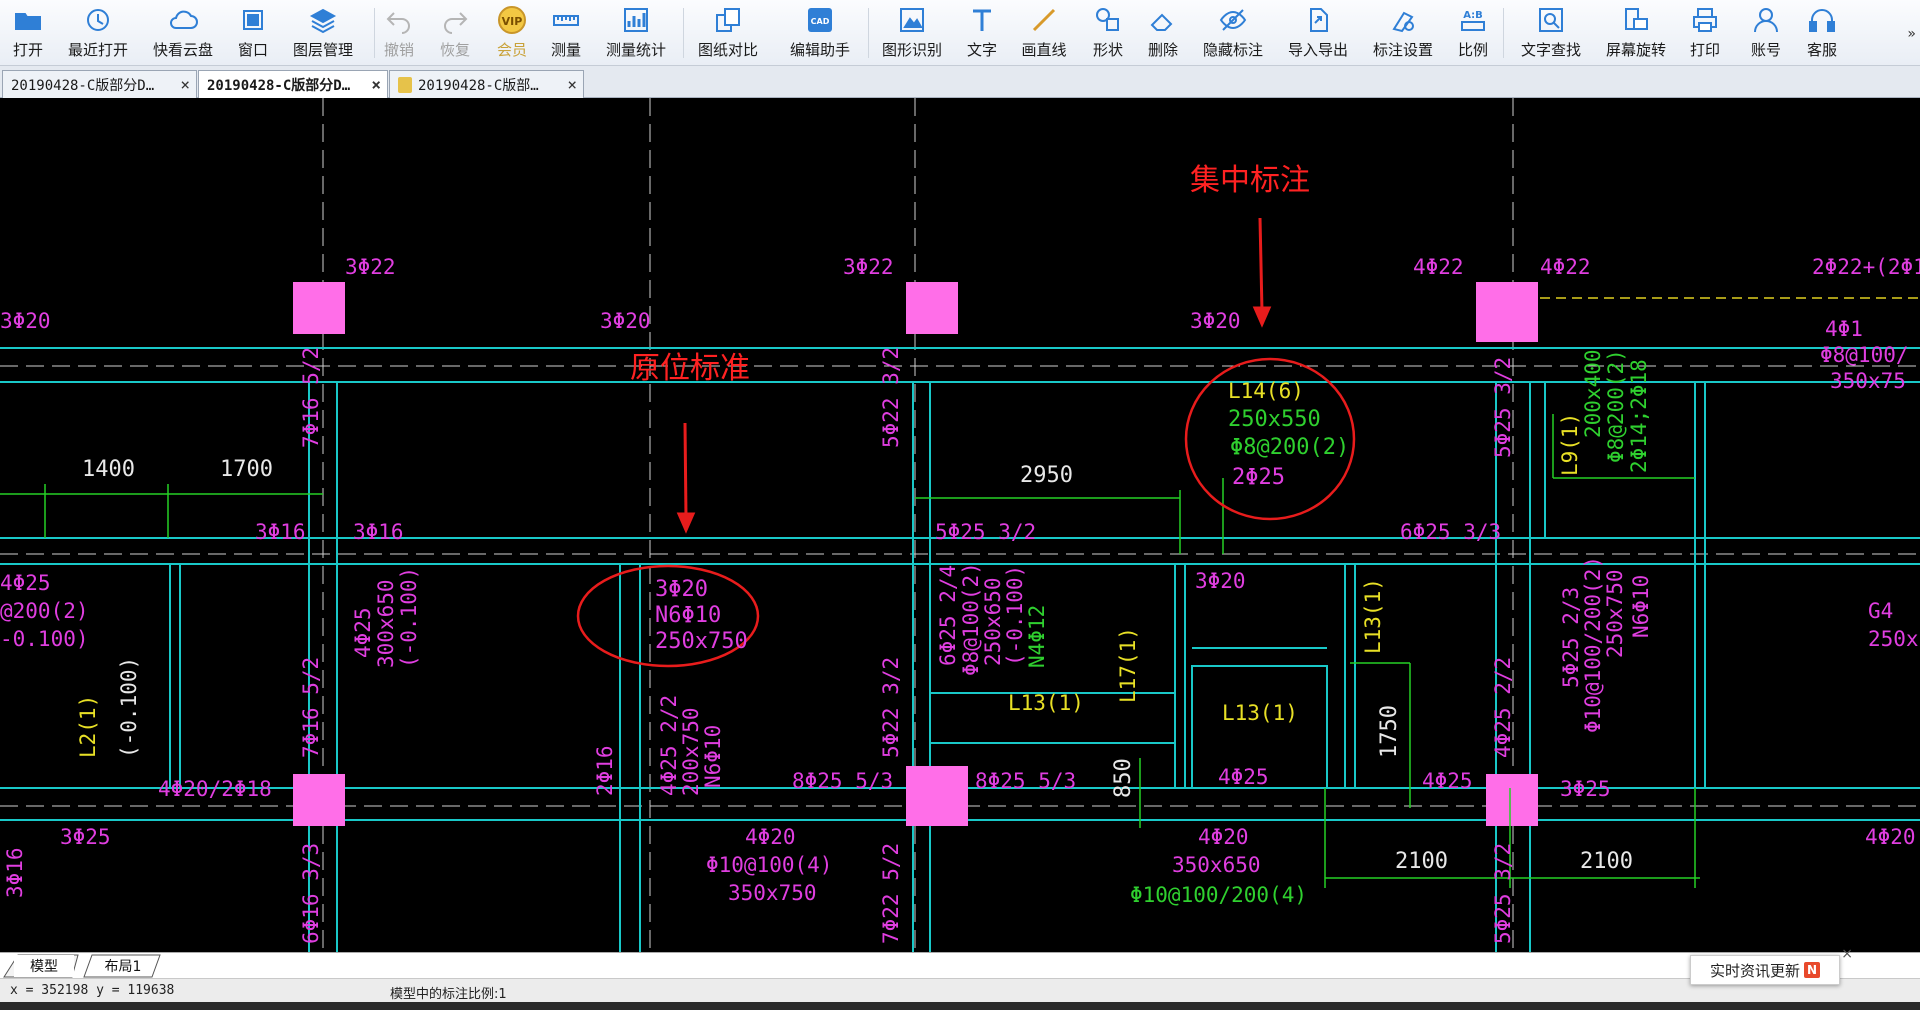 This screenshot has width=1920, height=1010. I want to click on toolbar-button-label: 账号, so click(1765, 50).